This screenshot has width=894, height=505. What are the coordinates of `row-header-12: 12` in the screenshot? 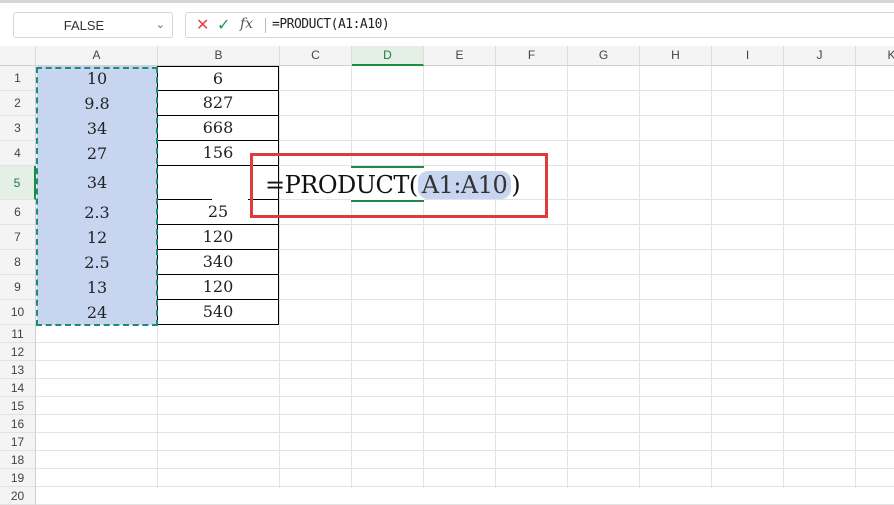 It's located at (18, 352).